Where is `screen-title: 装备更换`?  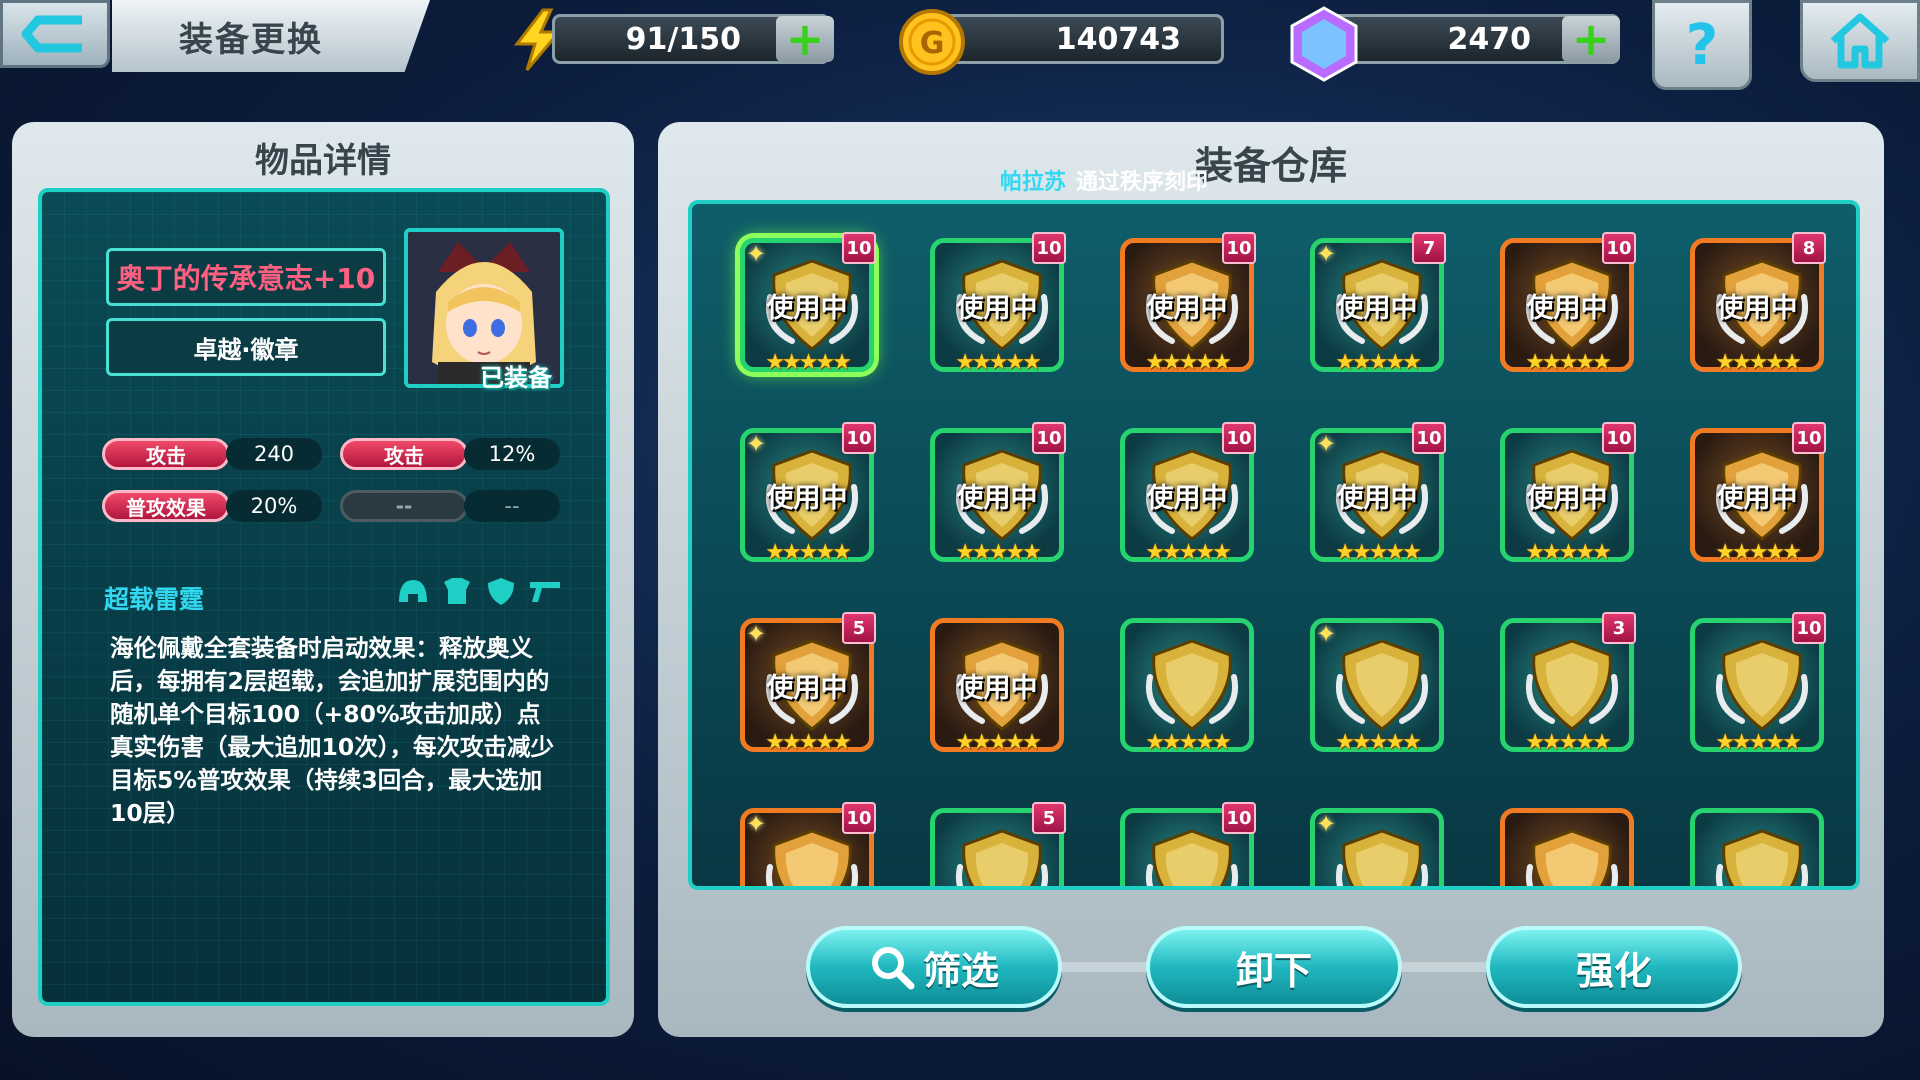
screen-title: 装备更换 is located at coordinates (251, 39).